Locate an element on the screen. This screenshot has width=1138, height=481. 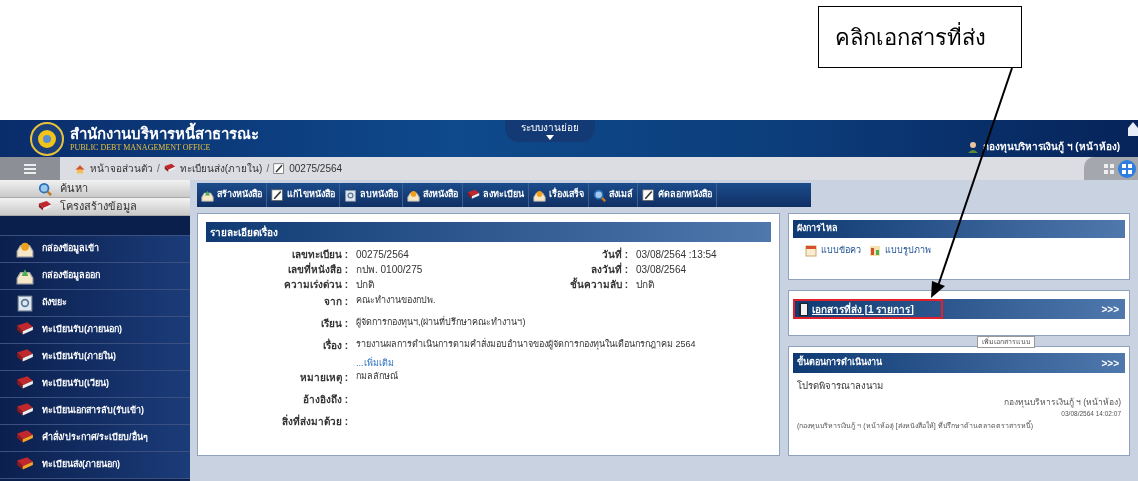
panel-header: ผังการไหล is located at coordinates (959, 229).